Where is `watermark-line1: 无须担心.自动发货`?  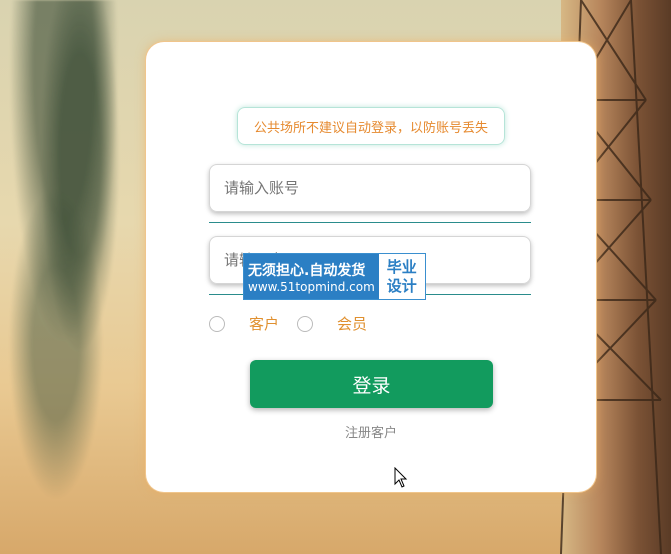
watermark-line1: 无须担心.自动发货 is located at coordinates (307, 270).